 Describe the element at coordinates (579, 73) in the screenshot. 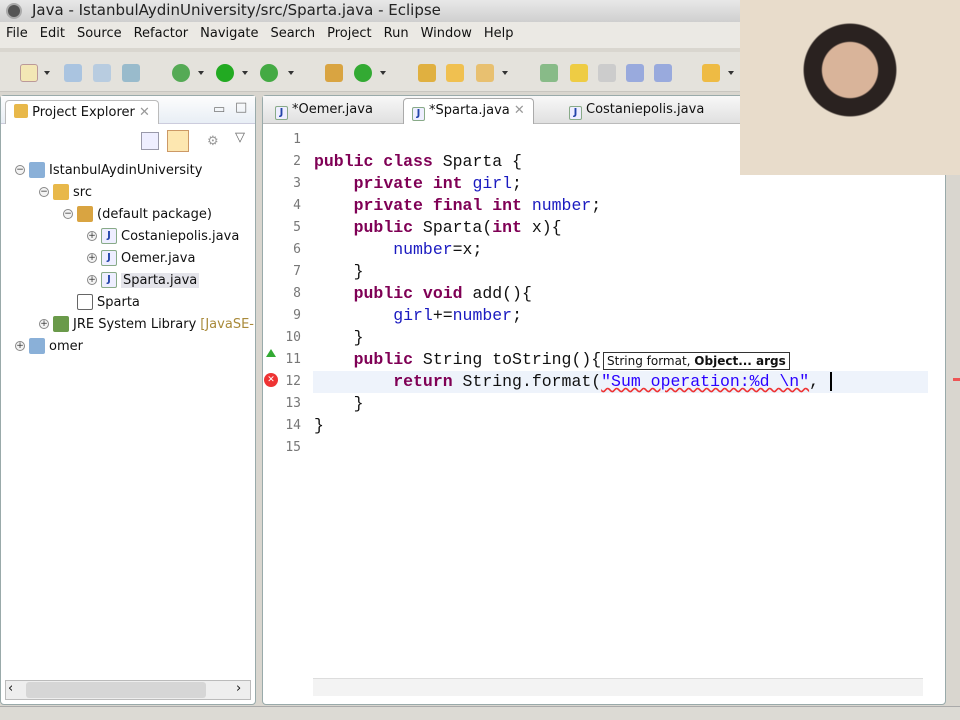

I see `highlight-icon` at that location.